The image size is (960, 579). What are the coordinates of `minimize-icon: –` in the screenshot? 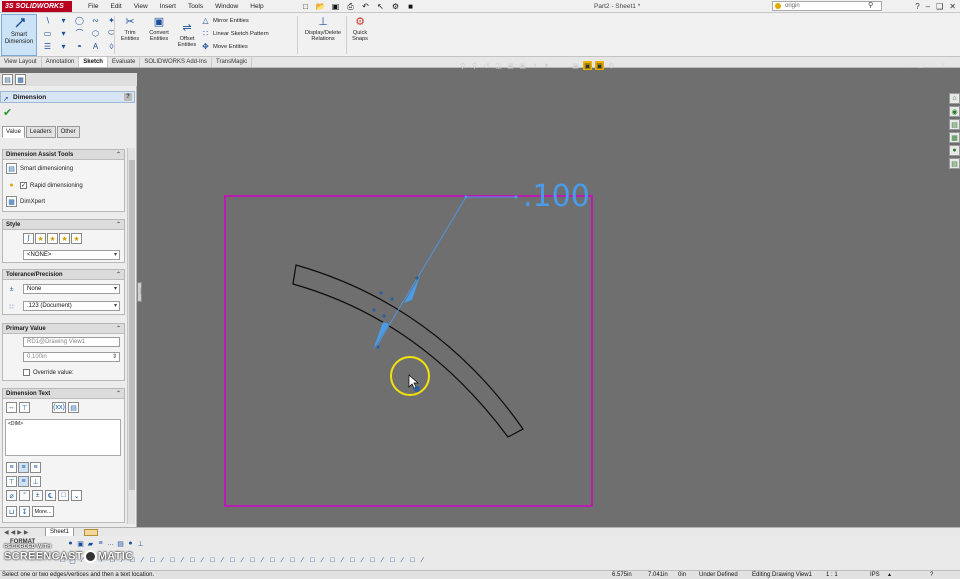 It's located at (928, 6).